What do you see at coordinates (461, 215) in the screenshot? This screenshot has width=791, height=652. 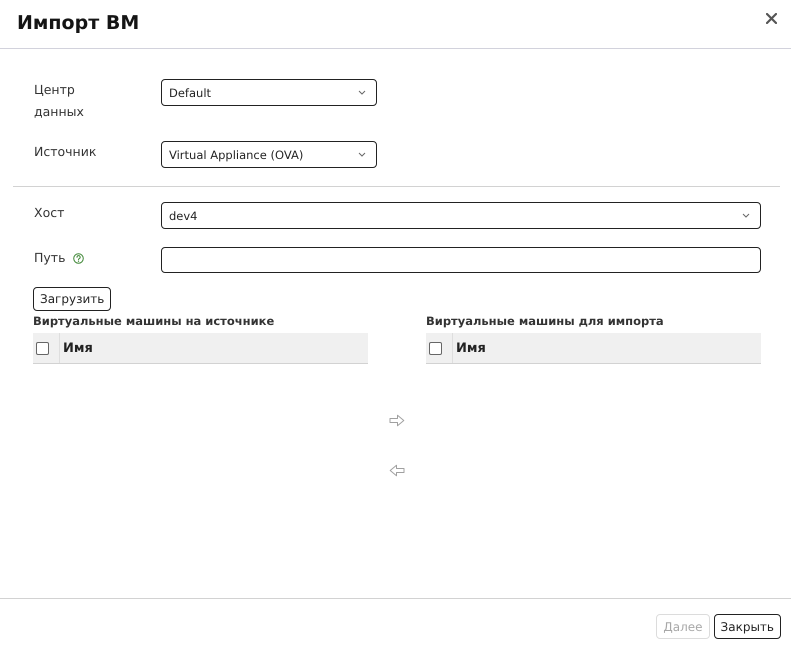 I see `dropdown-field: dev4` at bounding box center [461, 215].